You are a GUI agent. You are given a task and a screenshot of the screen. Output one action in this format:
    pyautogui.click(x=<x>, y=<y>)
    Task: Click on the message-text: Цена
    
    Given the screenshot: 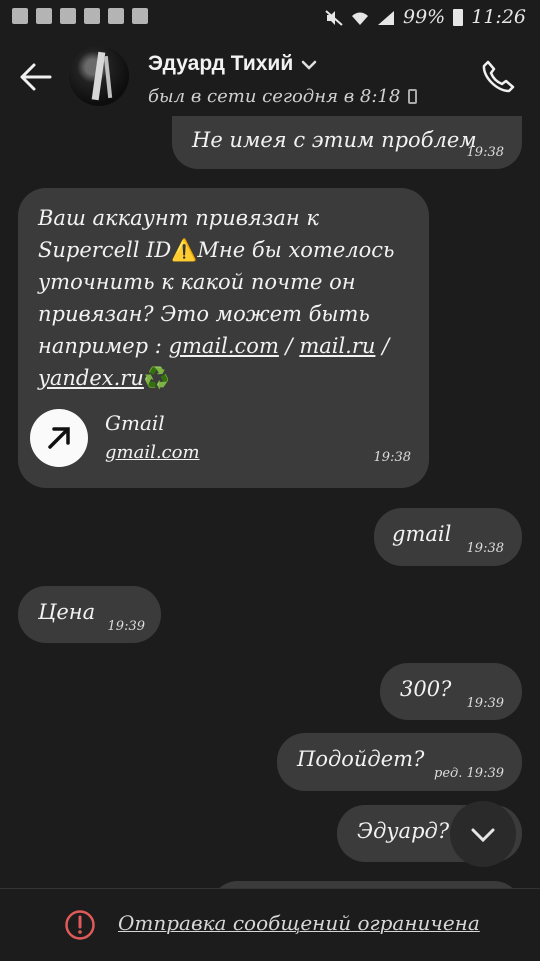 What is the action you would take?
    pyautogui.click(x=67, y=612)
    